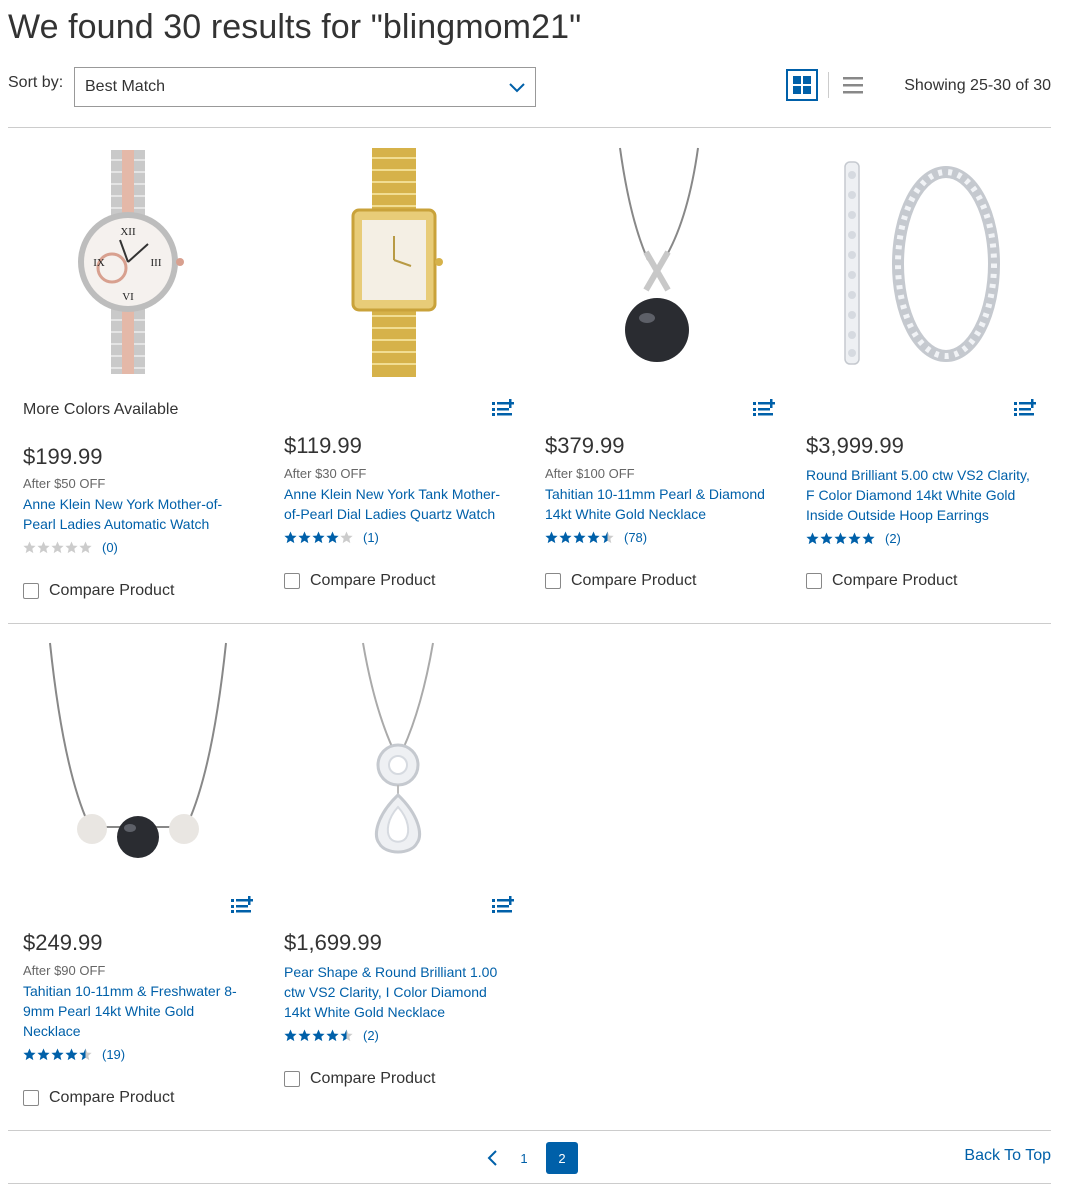  I want to click on review-count-link: (19), so click(113, 1054).